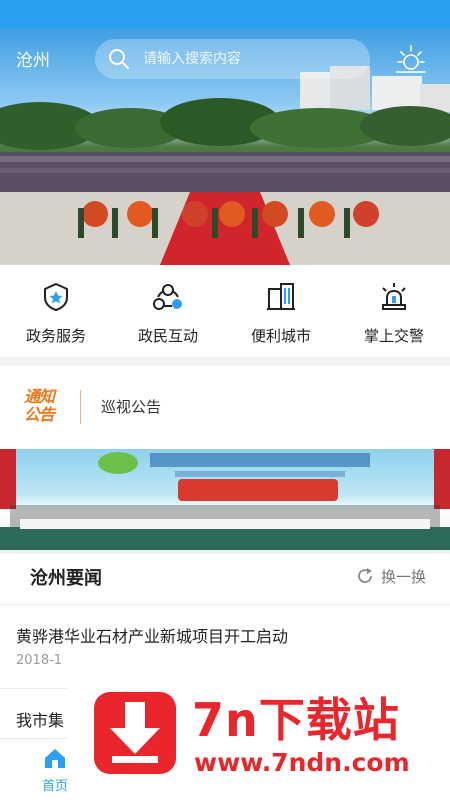 This screenshot has width=450, height=800. What do you see at coordinates (296, 720) in the screenshot?
I see `watermark-name: 7n下载站` at bounding box center [296, 720].